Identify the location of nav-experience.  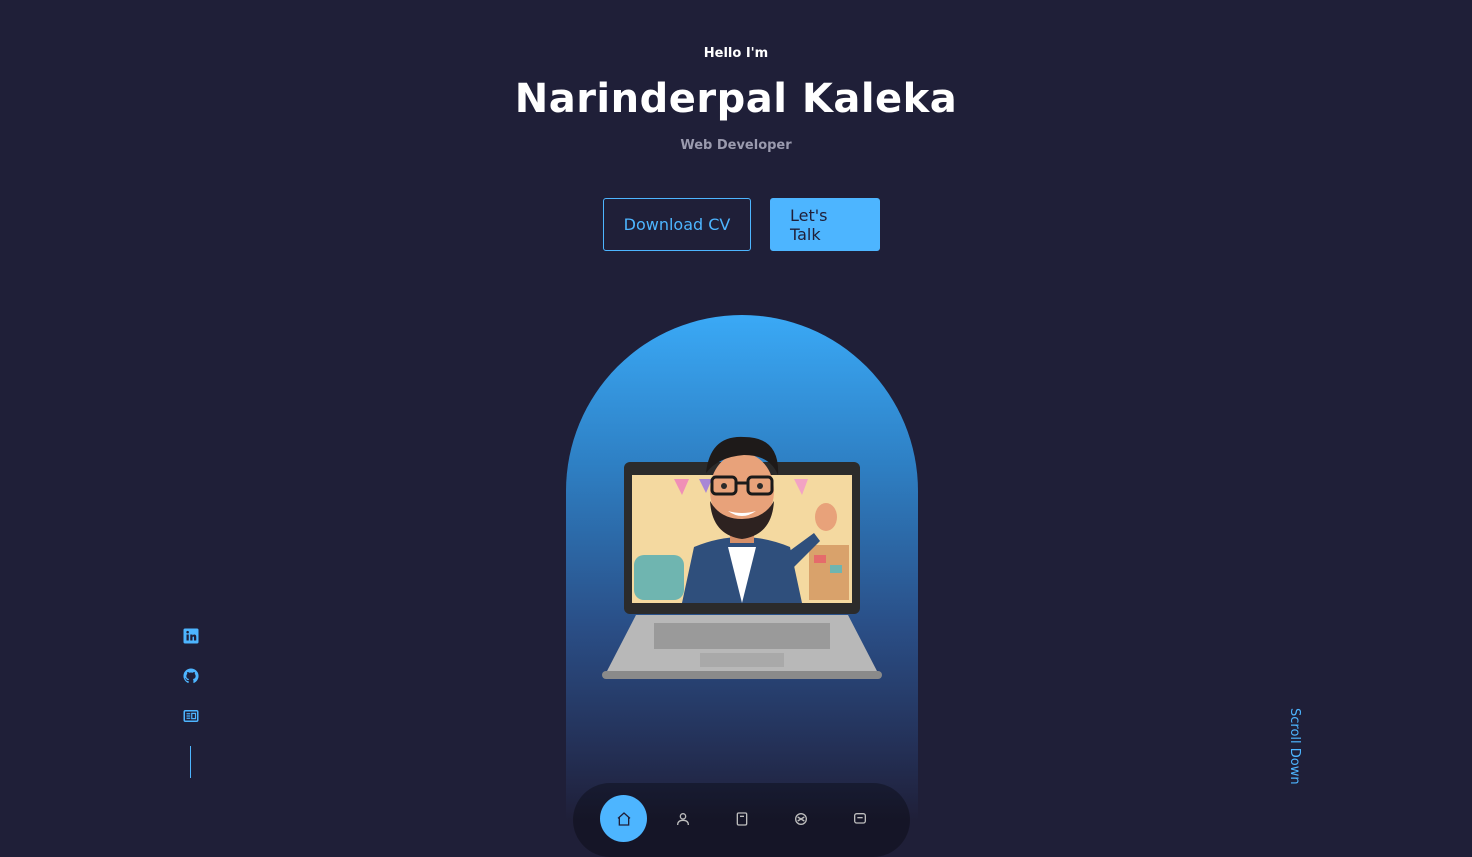
(741, 818).